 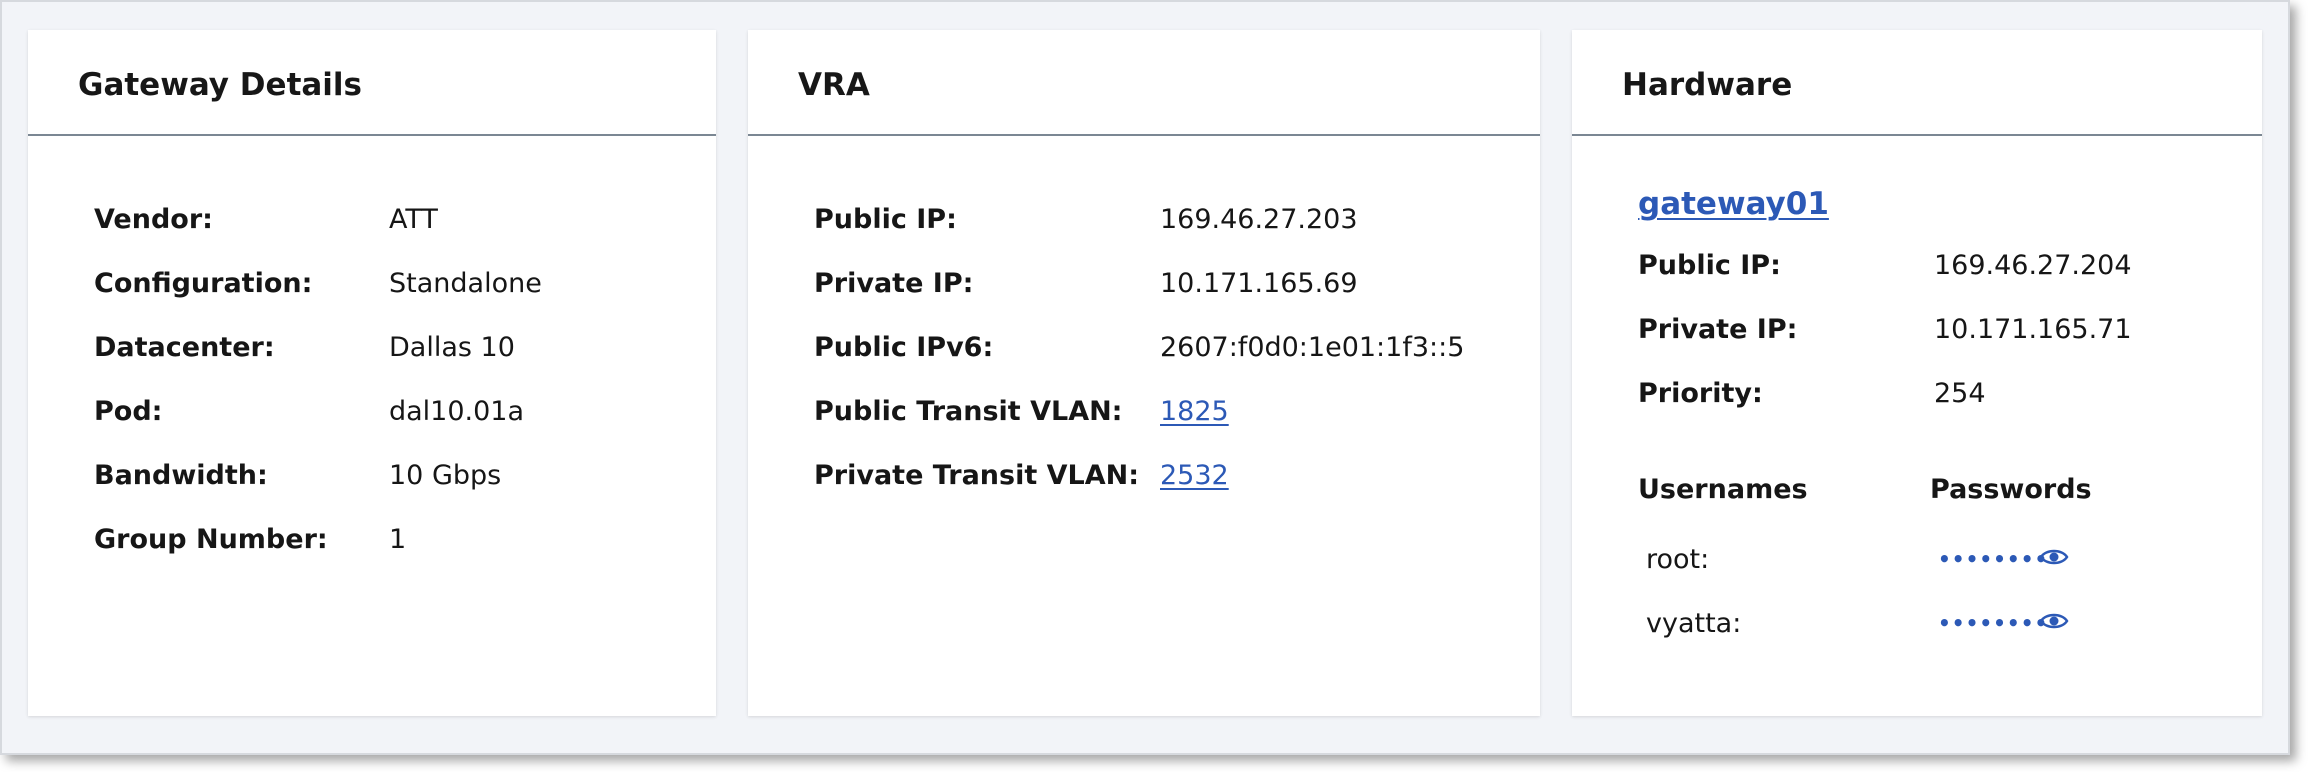 I want to click on gateway-details-header: Gateway Details, so click(x=372, y=83).